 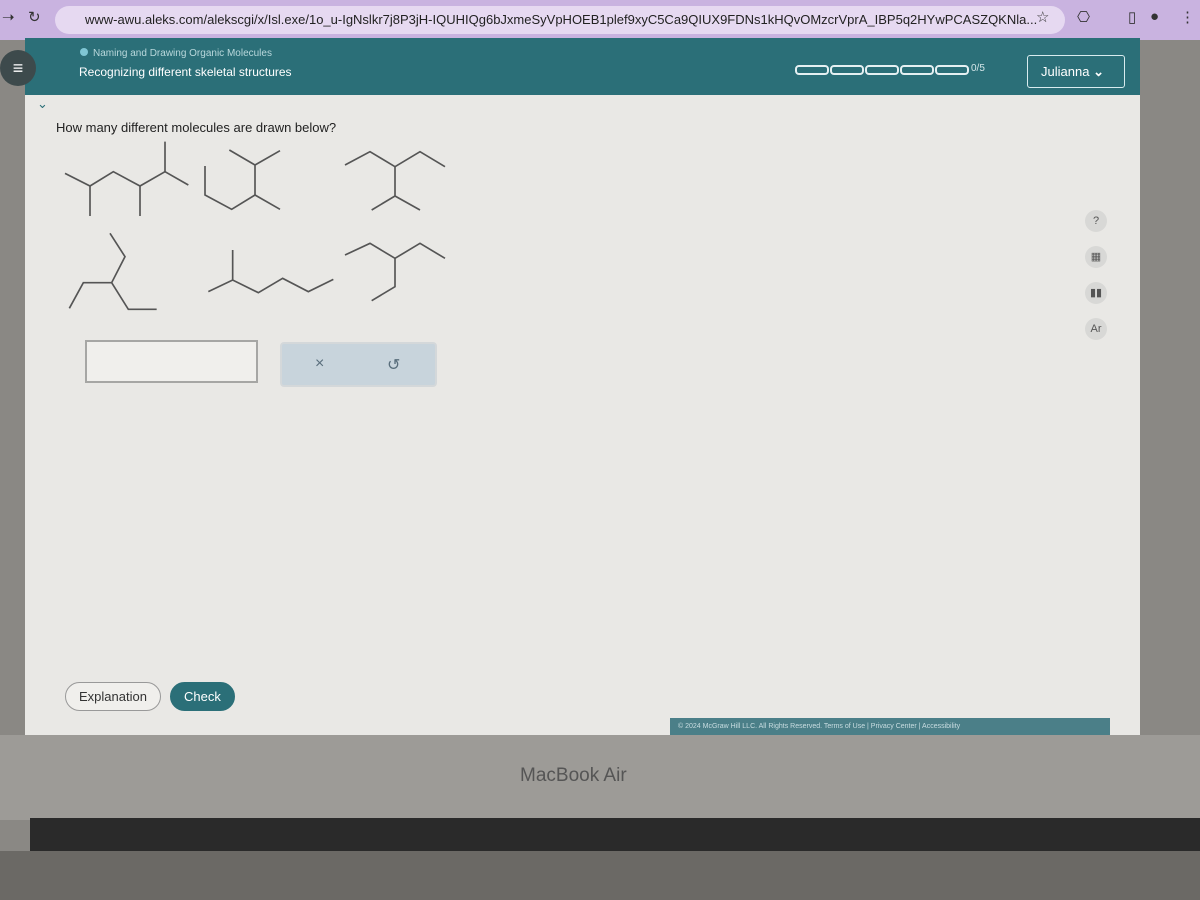 What do you see at coordinates (34, 17) in the screenshot?
I see `reload-icon: ↻` at bounding box center [34, 17].